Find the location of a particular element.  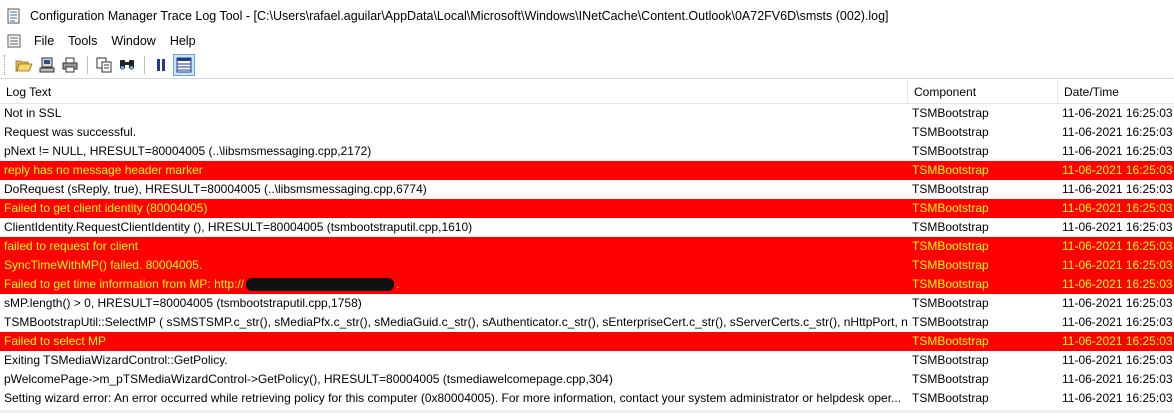

copy-icon is located at coordinates (104, 64).